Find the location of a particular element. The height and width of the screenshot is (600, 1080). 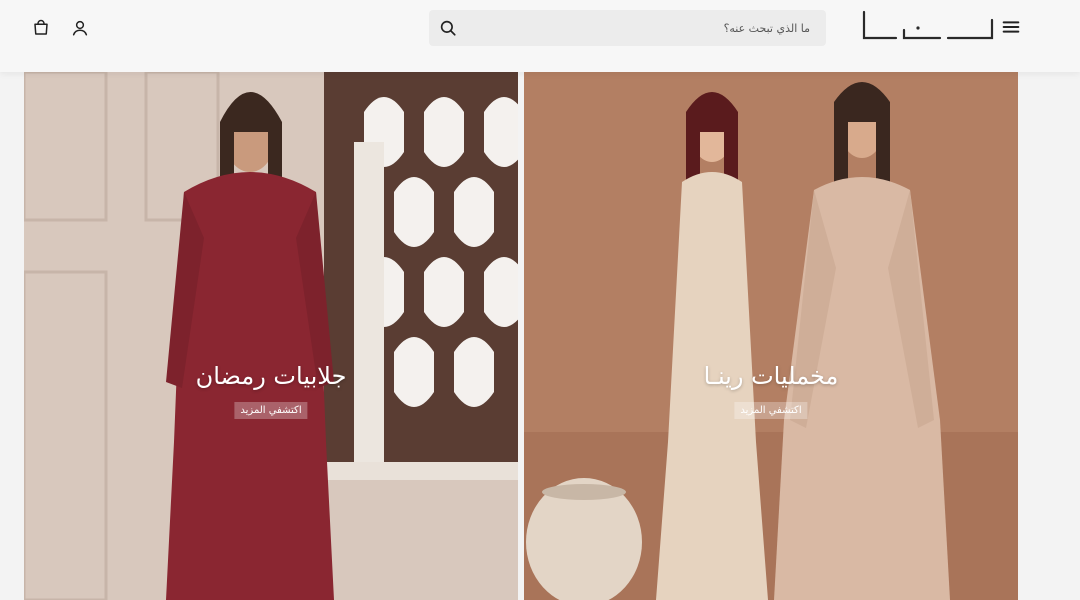

user-icon is located at coordinates (80, 28).